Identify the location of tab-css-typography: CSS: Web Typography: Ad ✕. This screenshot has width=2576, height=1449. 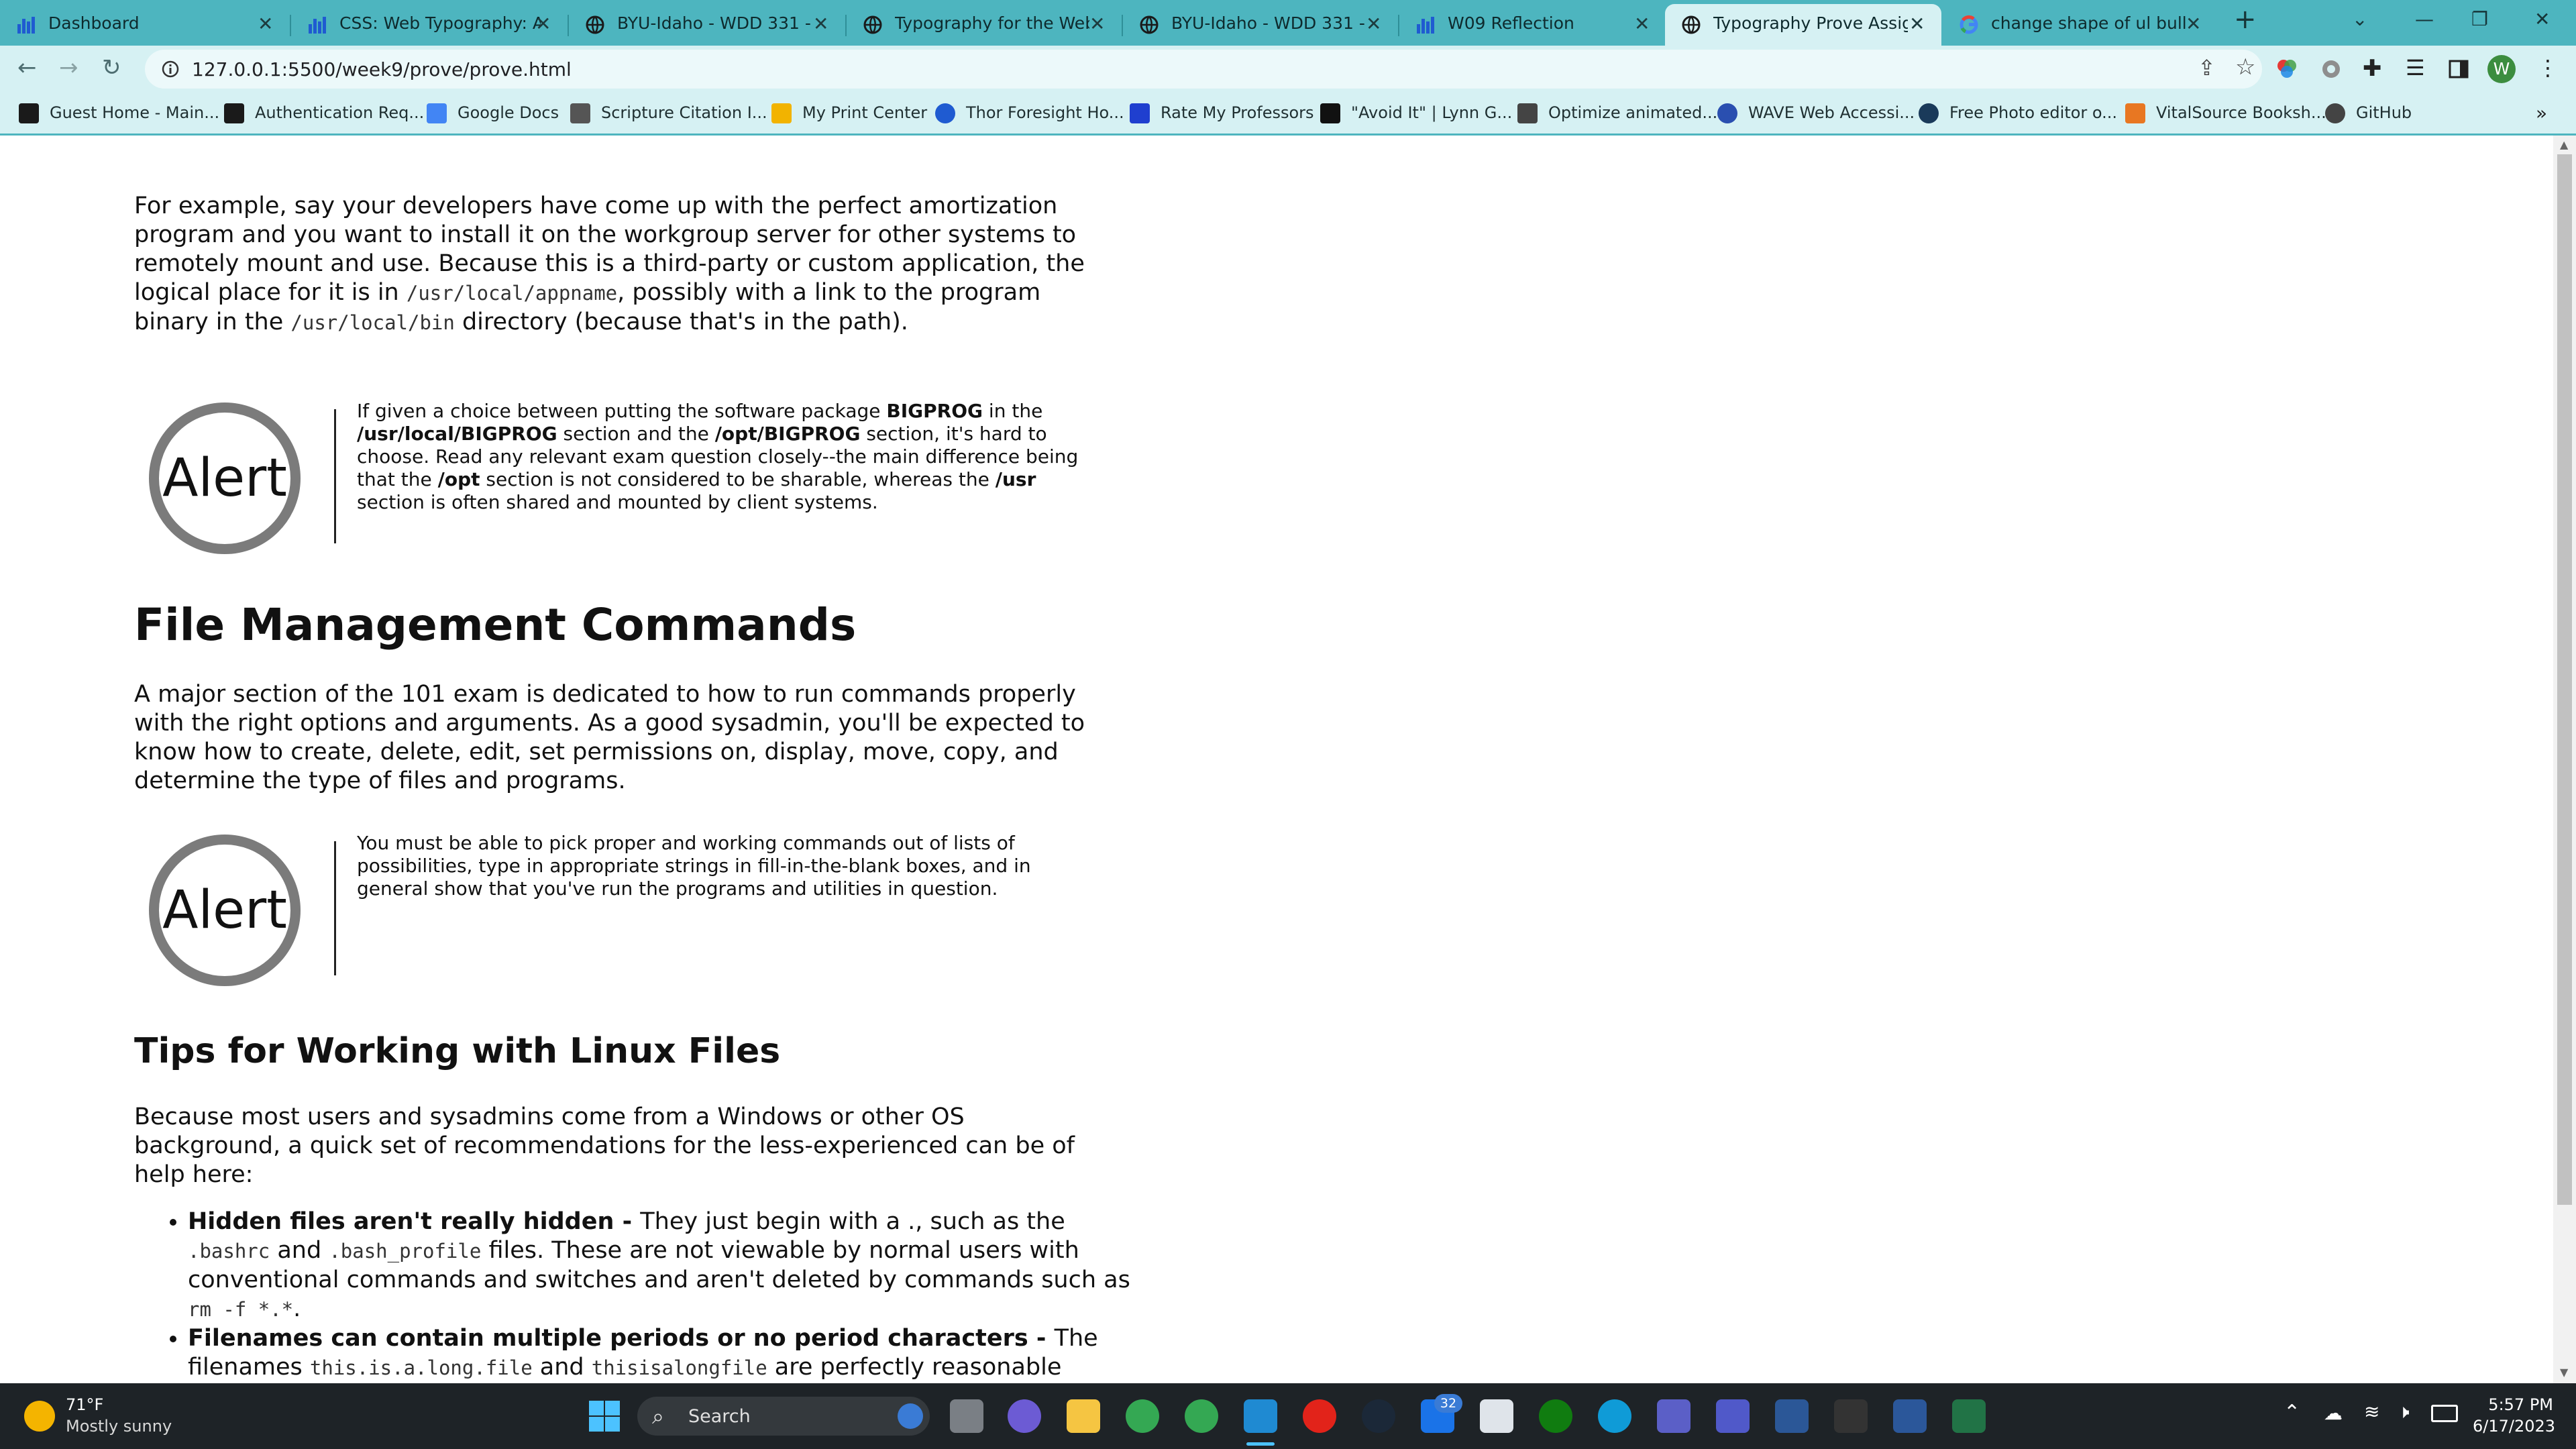
(429, 25).